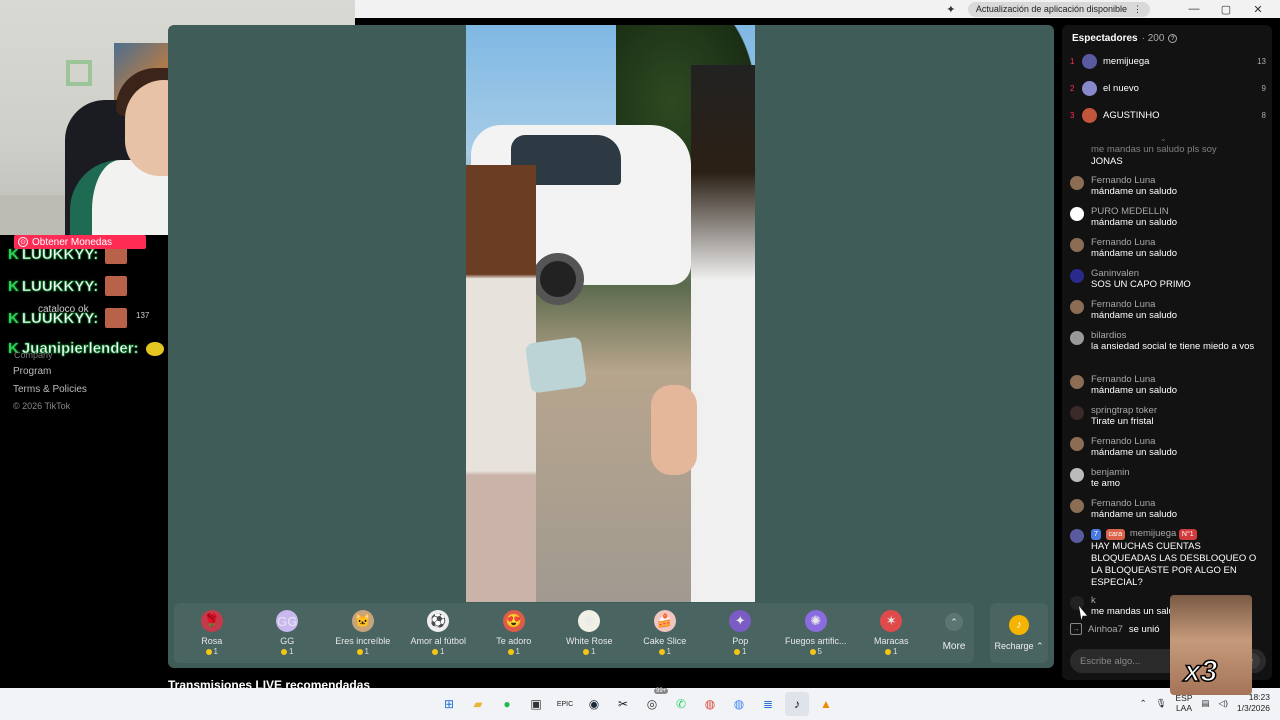  What do you see at coordinates (1168, 88) in the screenshot?
I see `top-viewer-row: 2 el nuevo 9` at bounding box center [1168, 88].